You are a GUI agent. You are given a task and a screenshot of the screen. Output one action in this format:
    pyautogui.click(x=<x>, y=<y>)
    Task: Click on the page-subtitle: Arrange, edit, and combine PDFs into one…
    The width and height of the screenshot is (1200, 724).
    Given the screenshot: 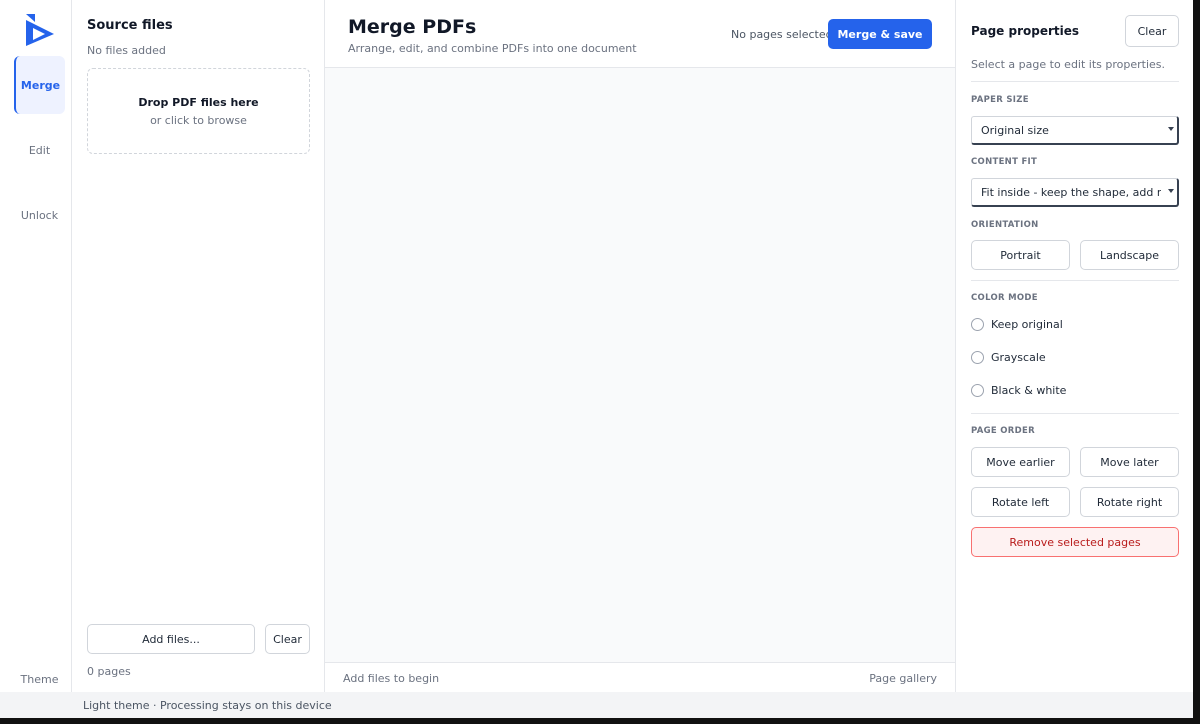 What is the action you would take?
    pyautogui.click(x=492, y=48)
    